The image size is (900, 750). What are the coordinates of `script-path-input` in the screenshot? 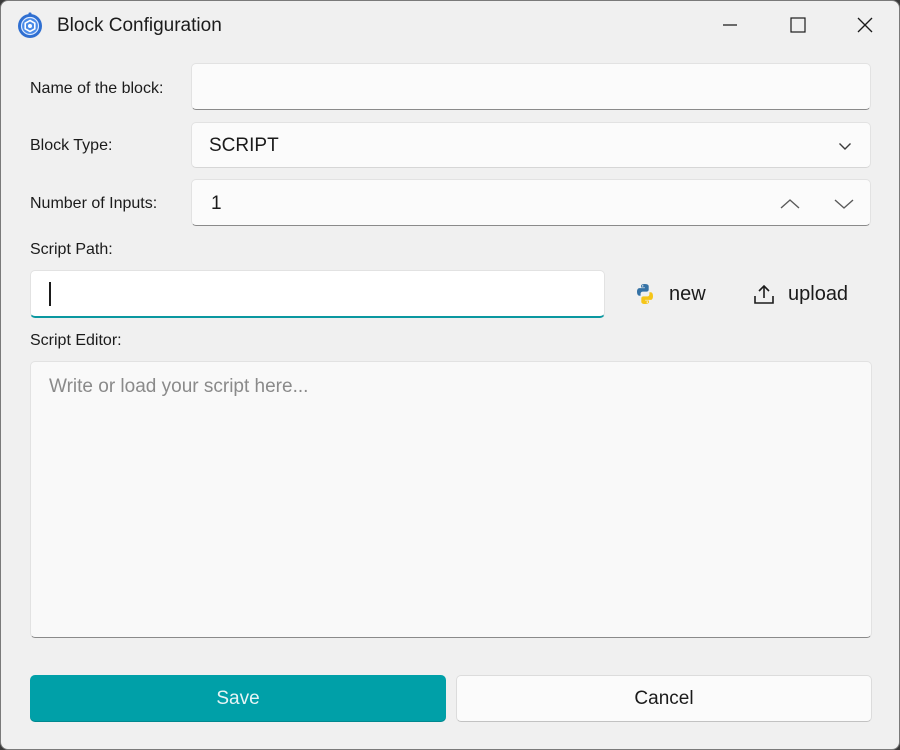 It's located at (317, 294).